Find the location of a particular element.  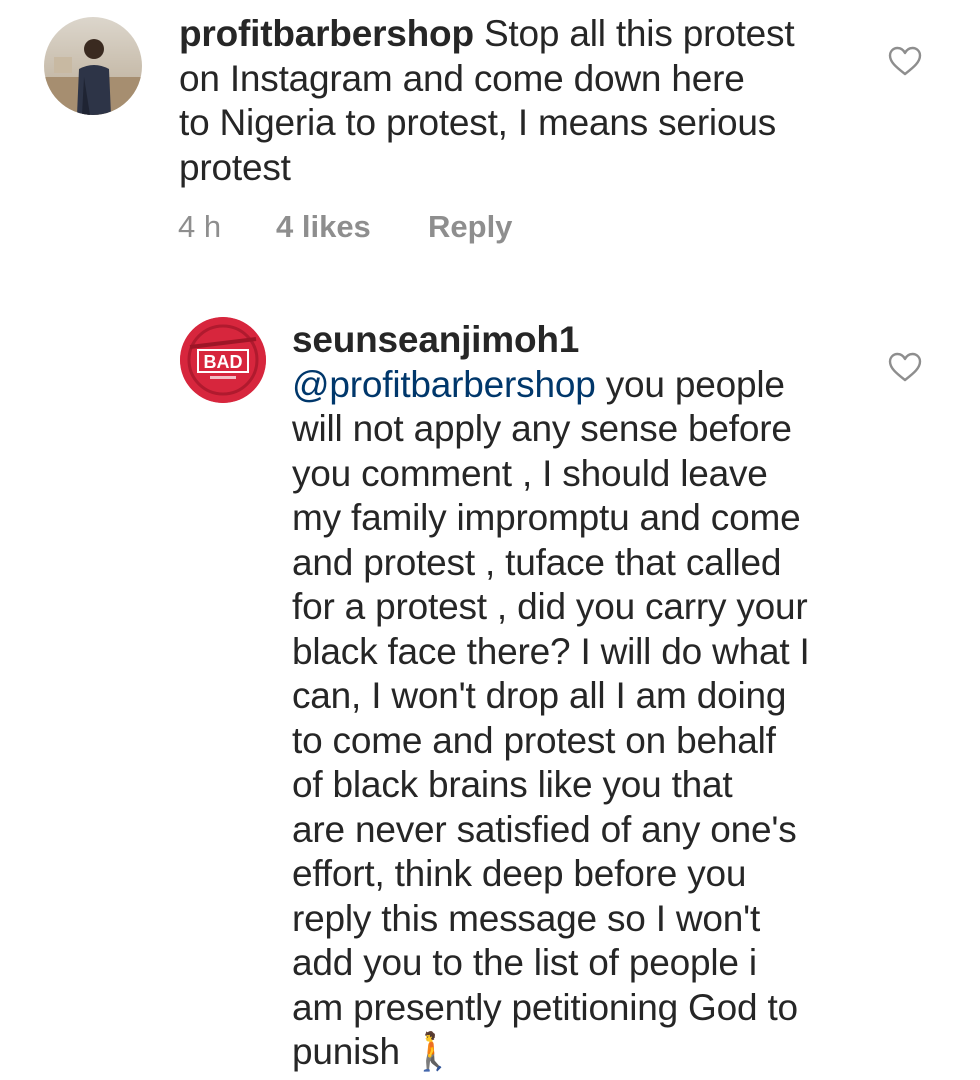

comment-timestamp: 4 h is located at coordinates (200, 226).